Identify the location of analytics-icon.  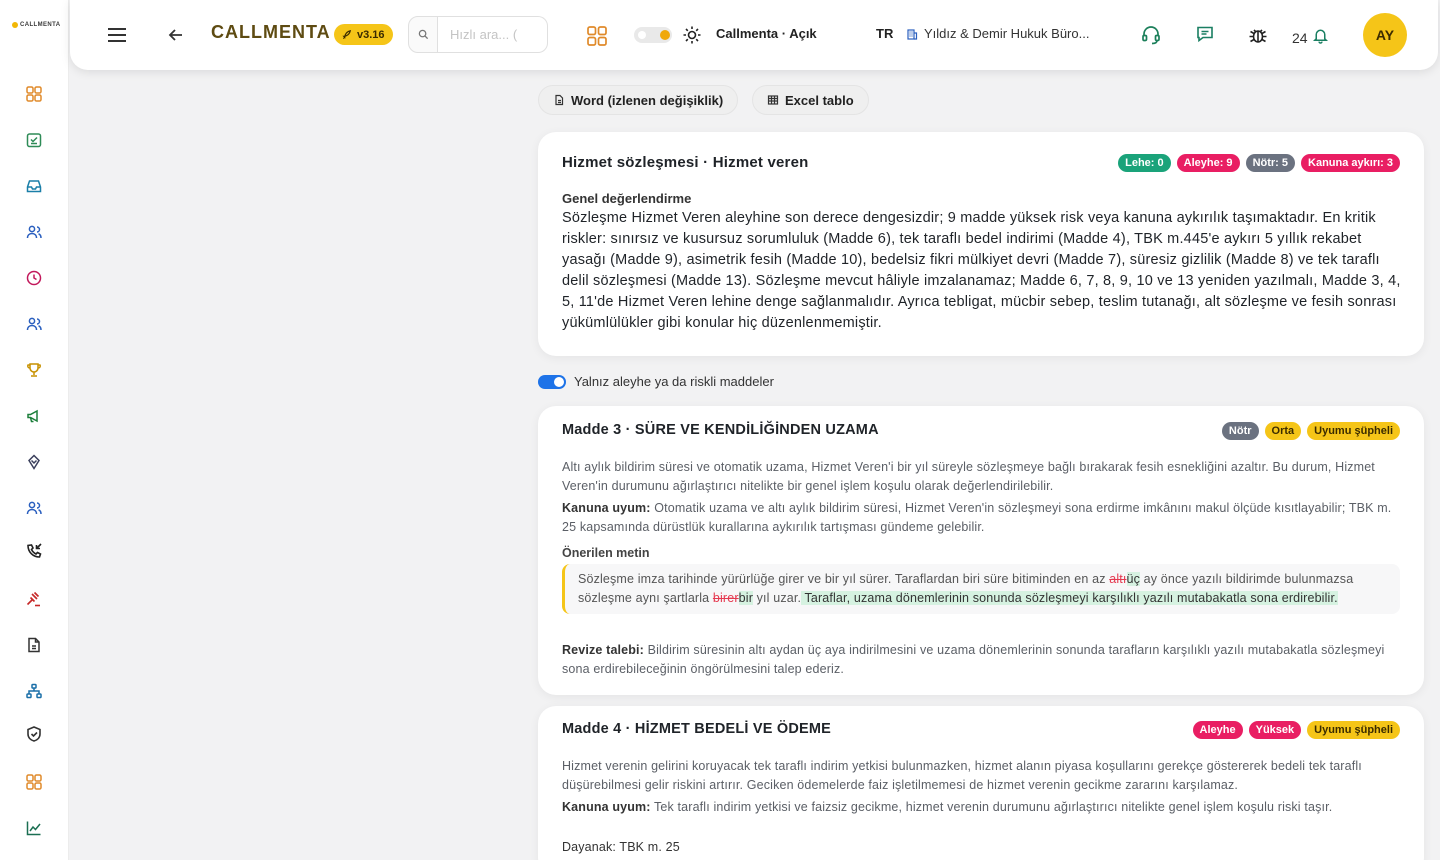
(34, 828).